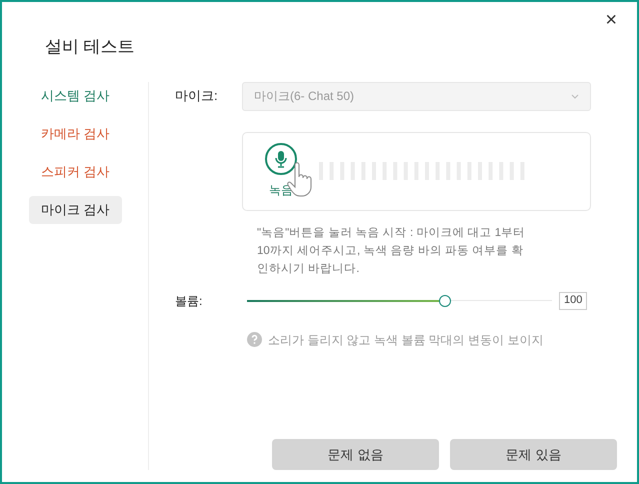  I want to click on volume-slider, so click(399, 300).